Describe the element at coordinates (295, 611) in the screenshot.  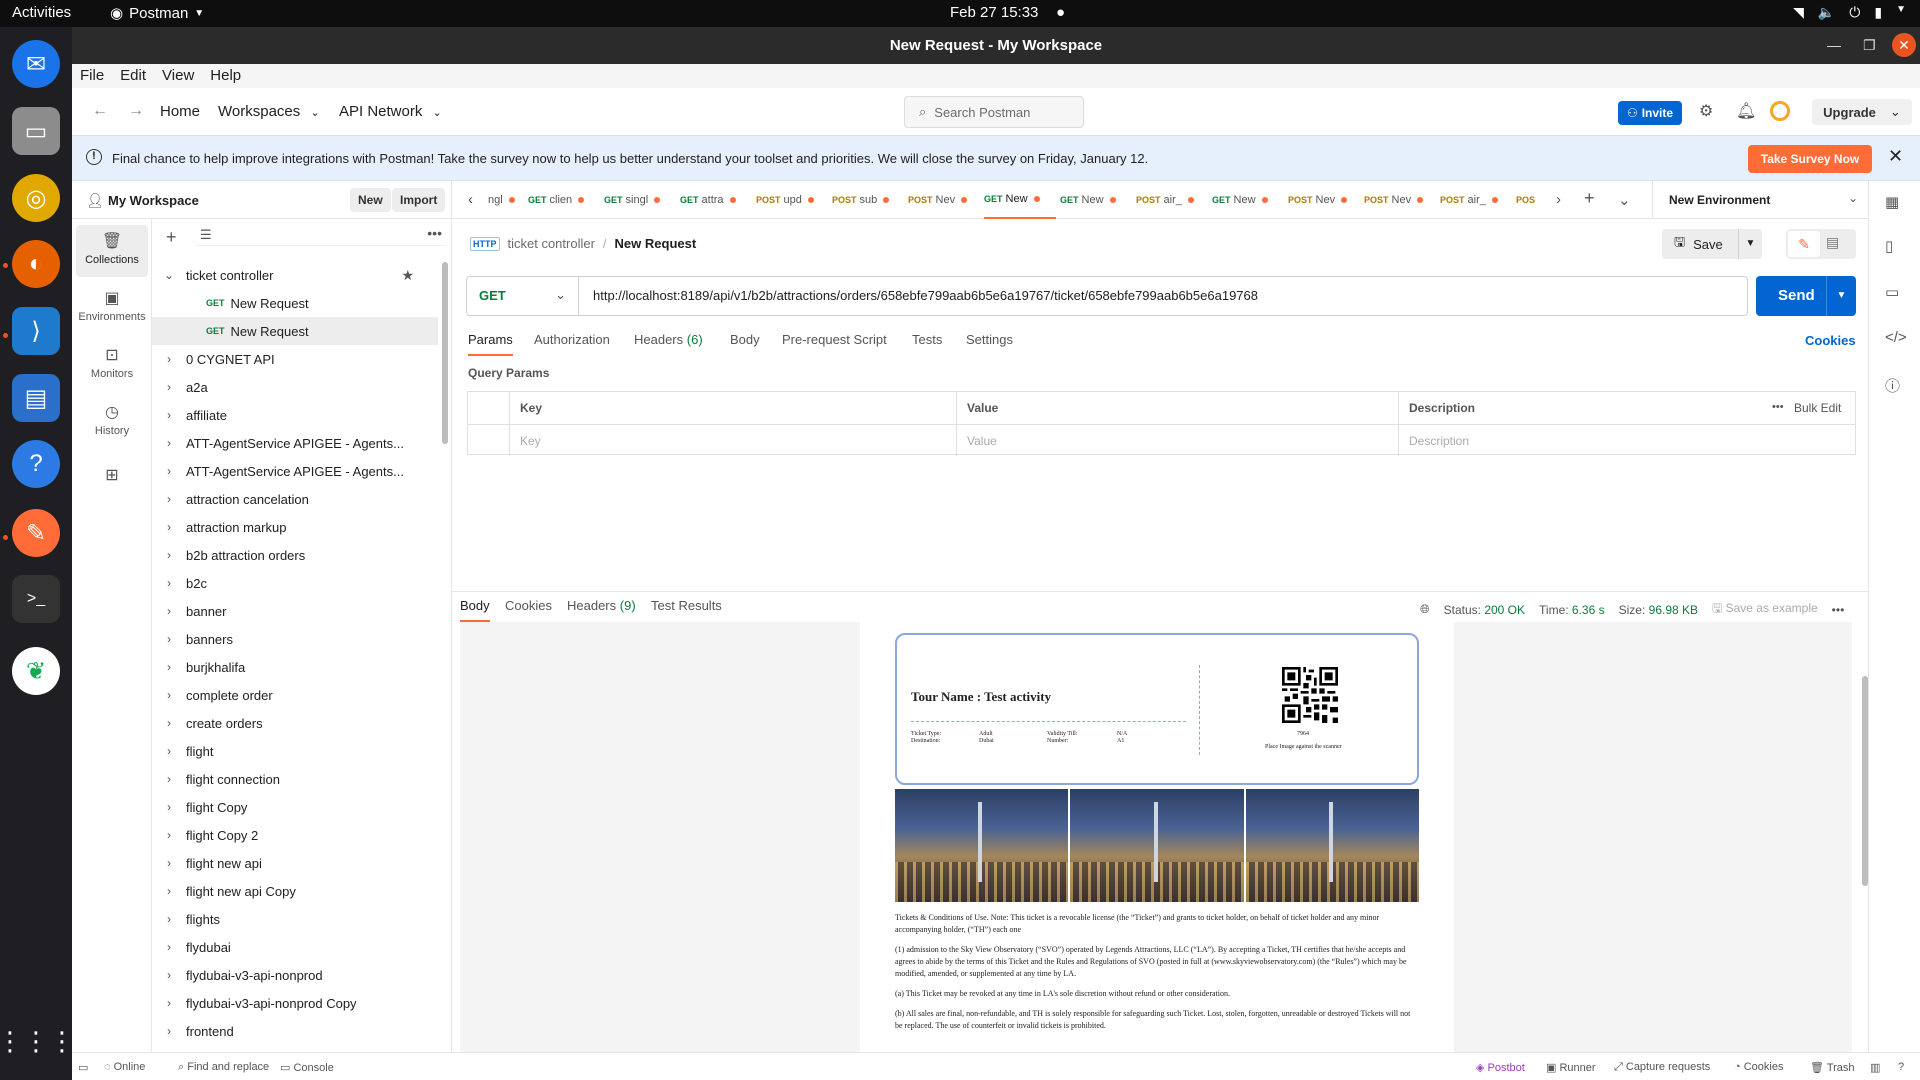
I see `collection-item: › banner` at that location.